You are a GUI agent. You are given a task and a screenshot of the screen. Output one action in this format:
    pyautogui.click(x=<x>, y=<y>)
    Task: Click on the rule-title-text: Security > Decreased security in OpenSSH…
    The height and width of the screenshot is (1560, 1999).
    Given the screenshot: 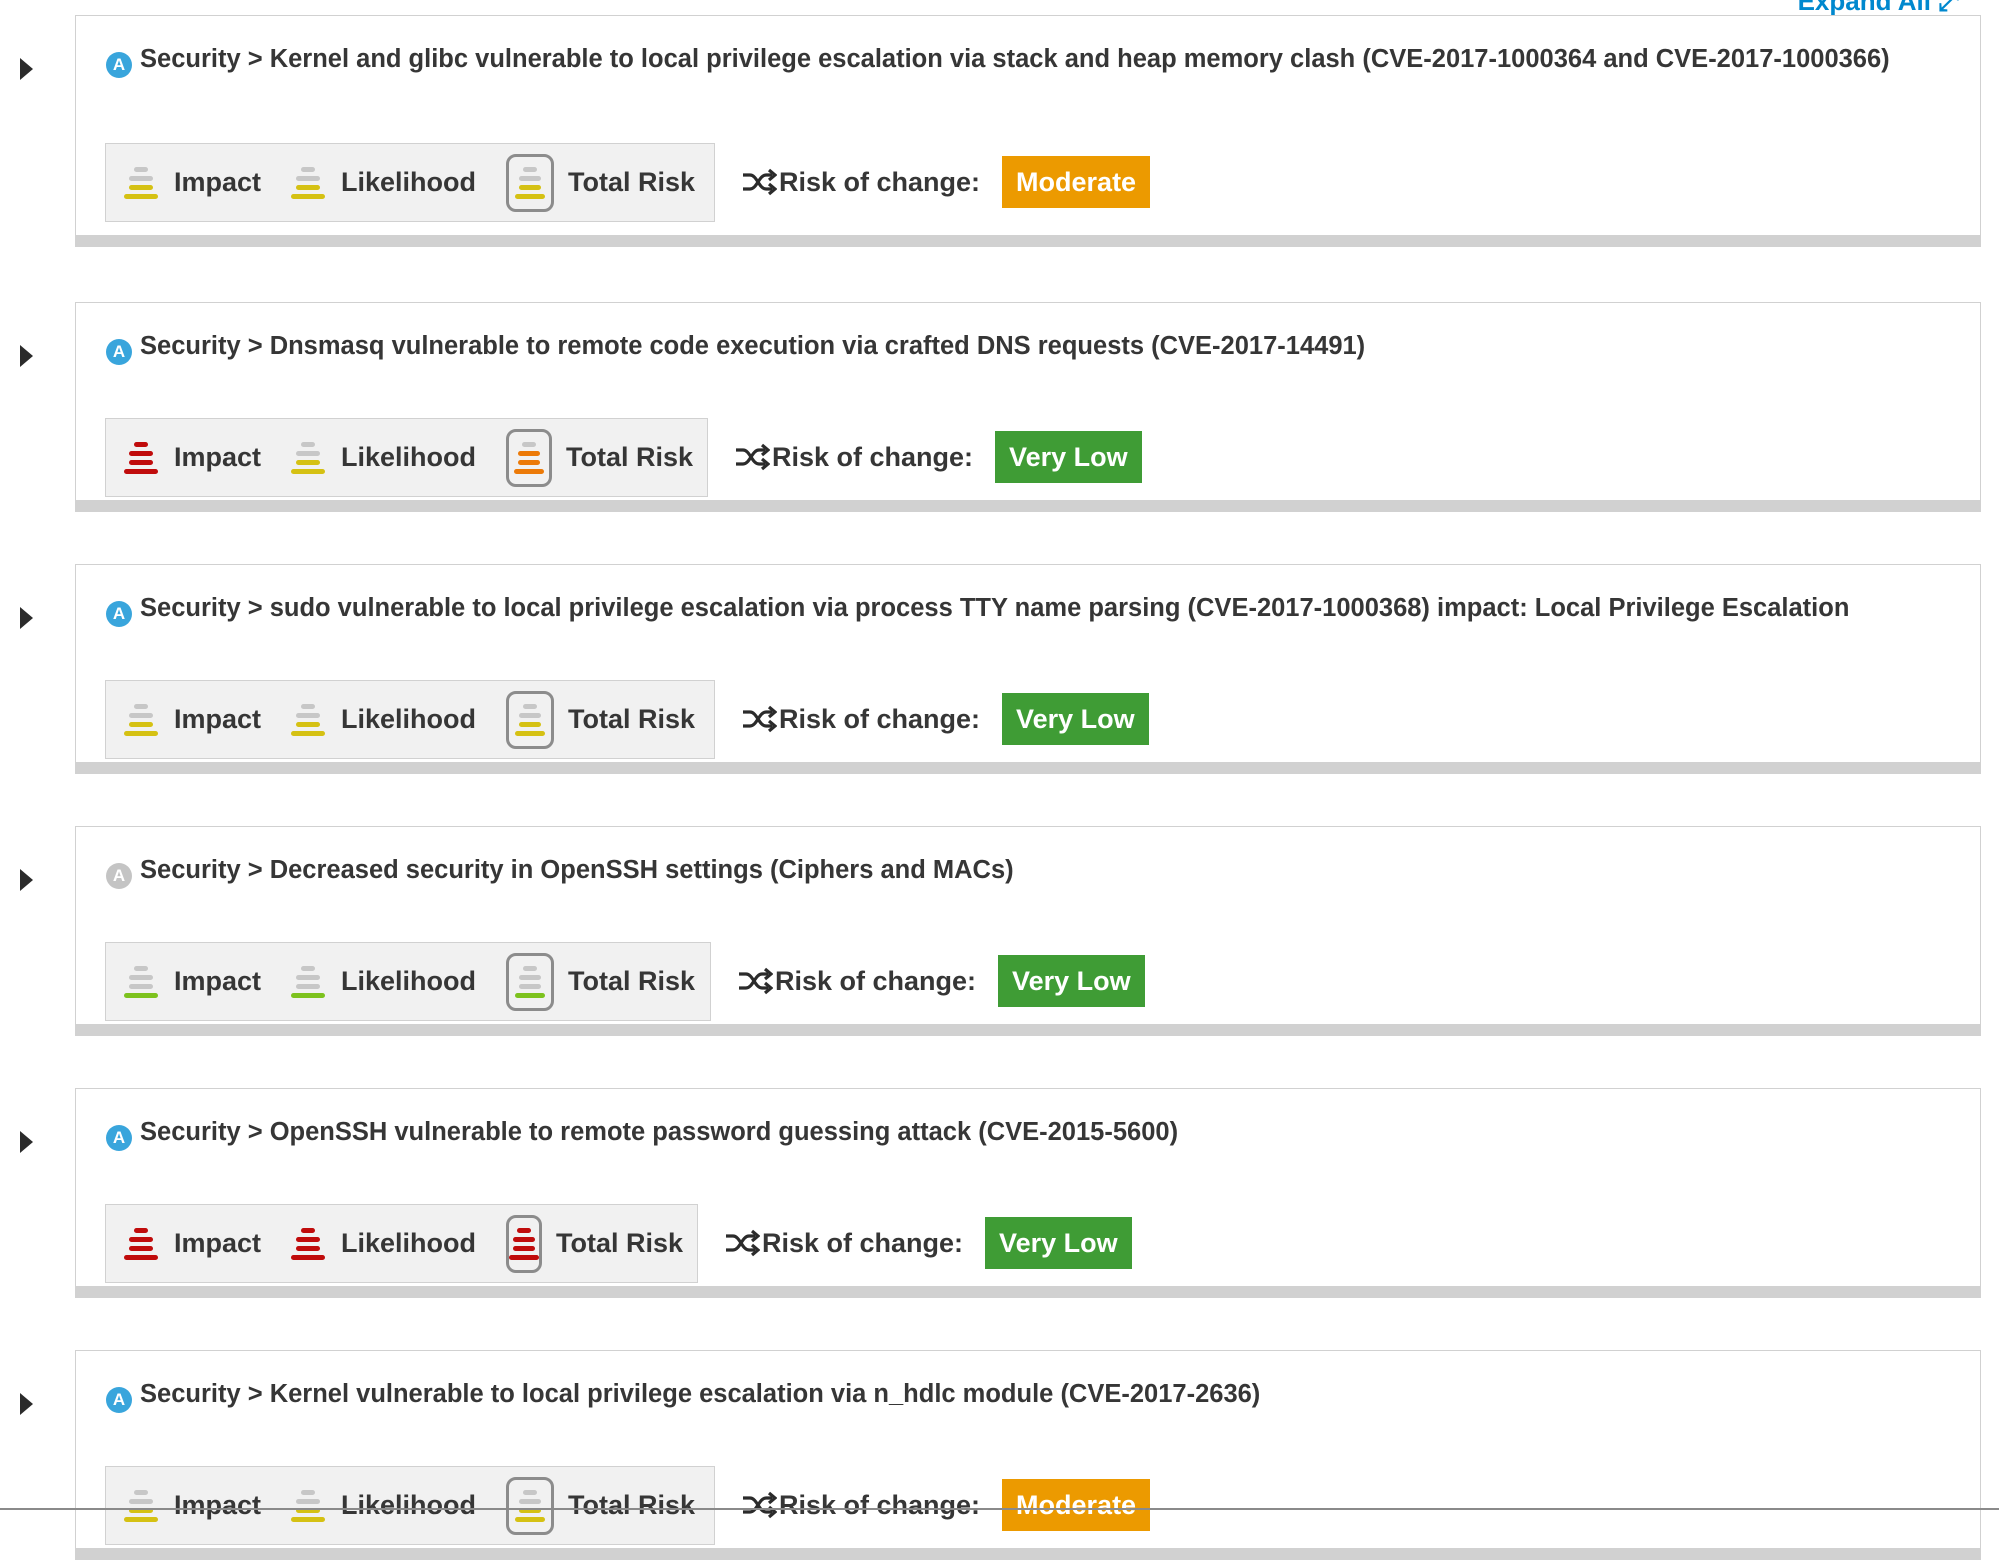 What is the action you would take?
    pyautogui.click(x=577, y=870)
    